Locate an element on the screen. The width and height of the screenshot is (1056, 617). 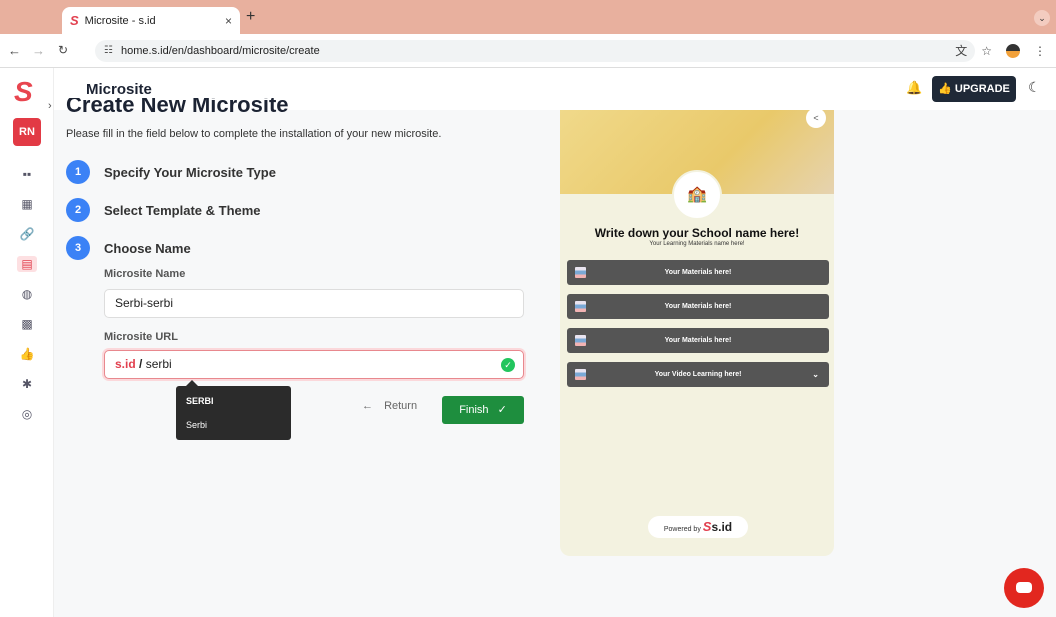
link-icon: 🔗 is located at coordinates (27, 234).